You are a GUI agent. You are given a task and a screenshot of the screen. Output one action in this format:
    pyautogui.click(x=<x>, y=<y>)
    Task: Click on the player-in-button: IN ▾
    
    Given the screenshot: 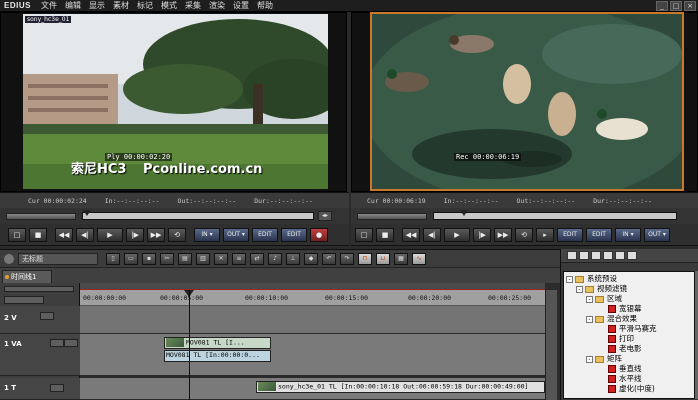 What is the action you would take?
    pyautogui.click(x=207, y=234)
    